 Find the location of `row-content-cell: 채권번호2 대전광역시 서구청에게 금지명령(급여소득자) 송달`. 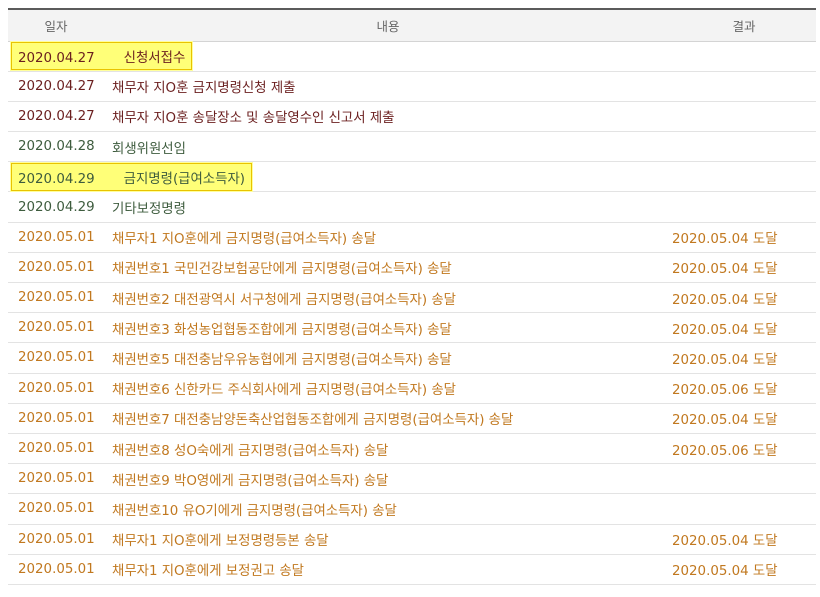

row-content-cell: 채권번호2 대전광역시 서구청에게 금지명령(급여소득자) 송달 is located at coordinates (388, 298).